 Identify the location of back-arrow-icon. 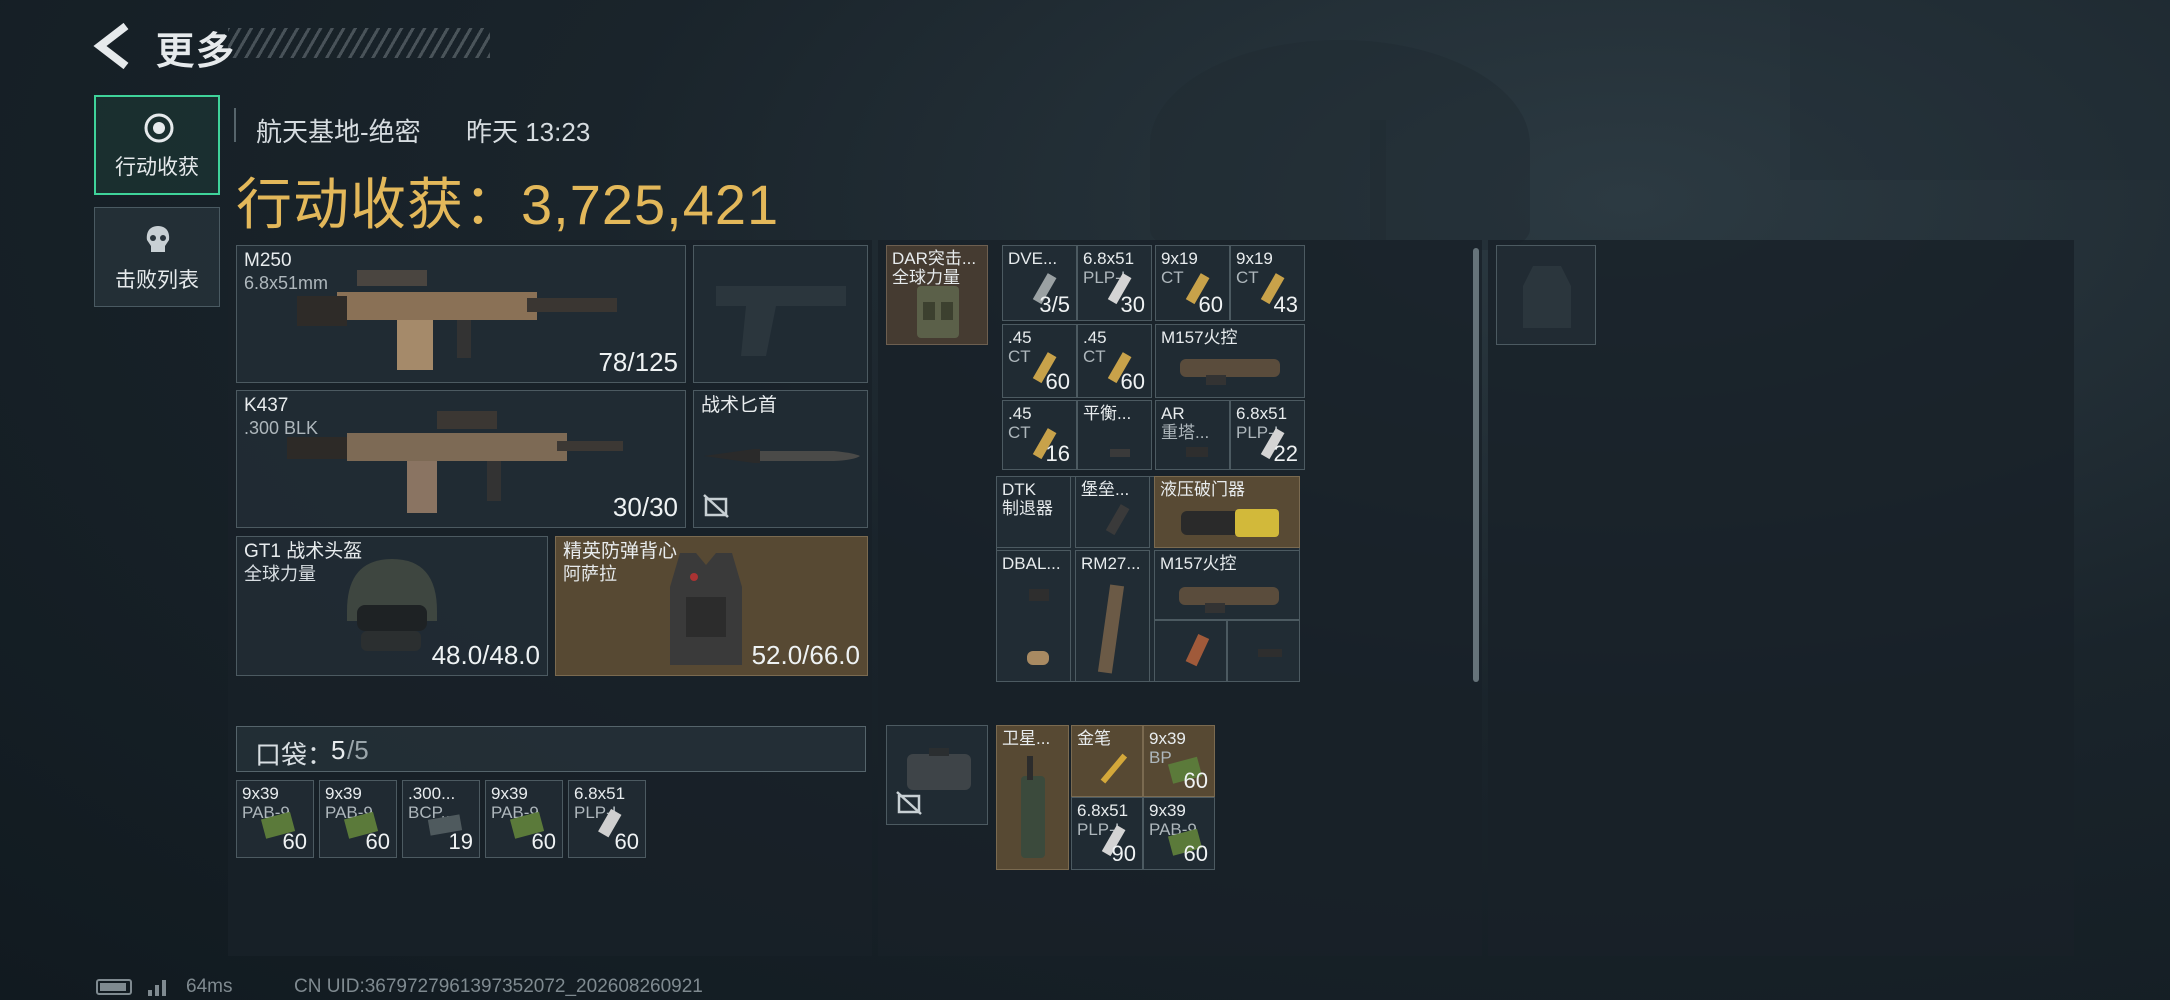
(113, 46).